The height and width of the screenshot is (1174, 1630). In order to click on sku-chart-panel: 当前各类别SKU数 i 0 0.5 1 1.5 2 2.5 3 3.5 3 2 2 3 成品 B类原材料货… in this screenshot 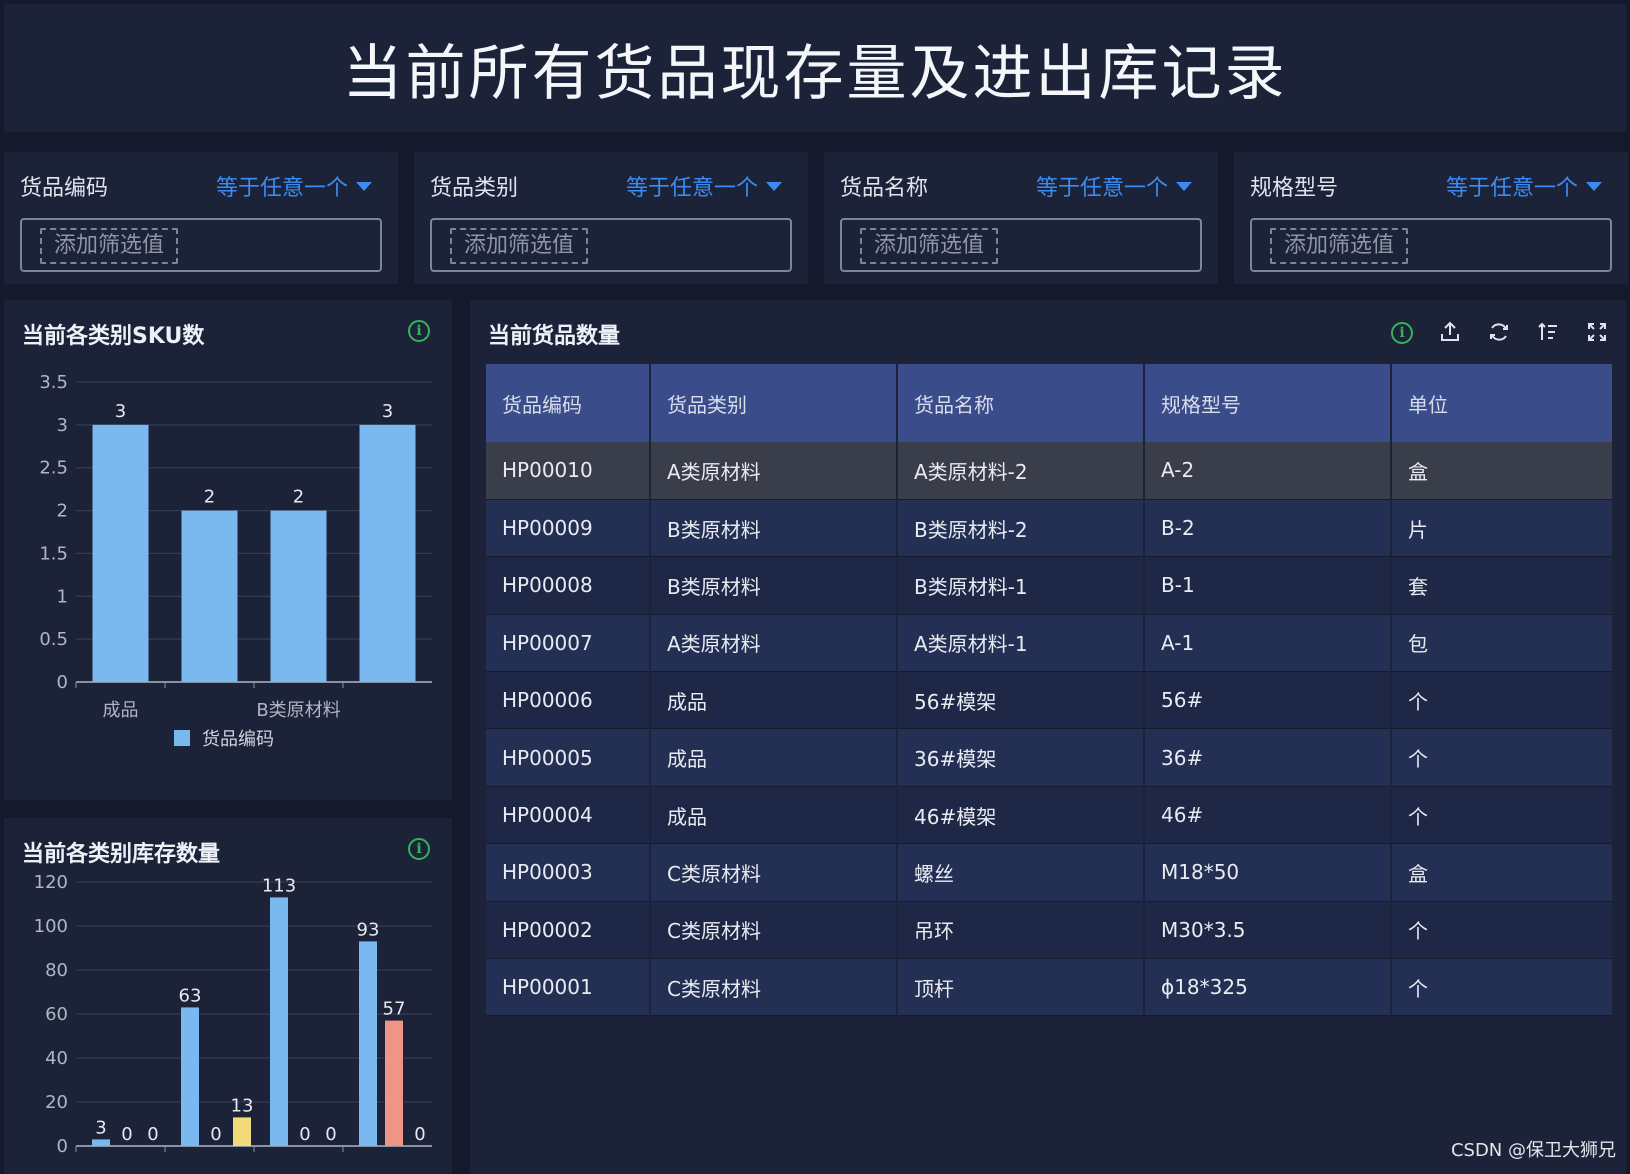, I will do `click(228, 550)`.